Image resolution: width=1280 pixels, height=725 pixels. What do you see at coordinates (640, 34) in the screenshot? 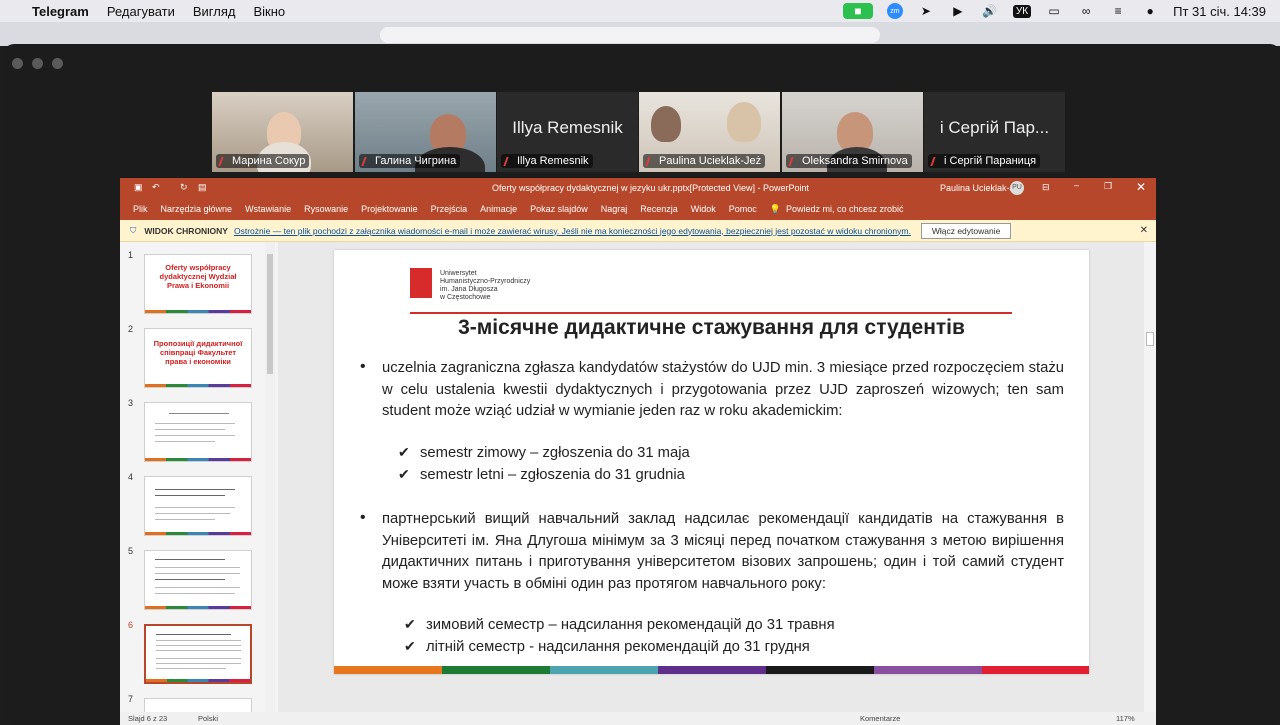
I see `background-window` at bounding box center [640, 34].